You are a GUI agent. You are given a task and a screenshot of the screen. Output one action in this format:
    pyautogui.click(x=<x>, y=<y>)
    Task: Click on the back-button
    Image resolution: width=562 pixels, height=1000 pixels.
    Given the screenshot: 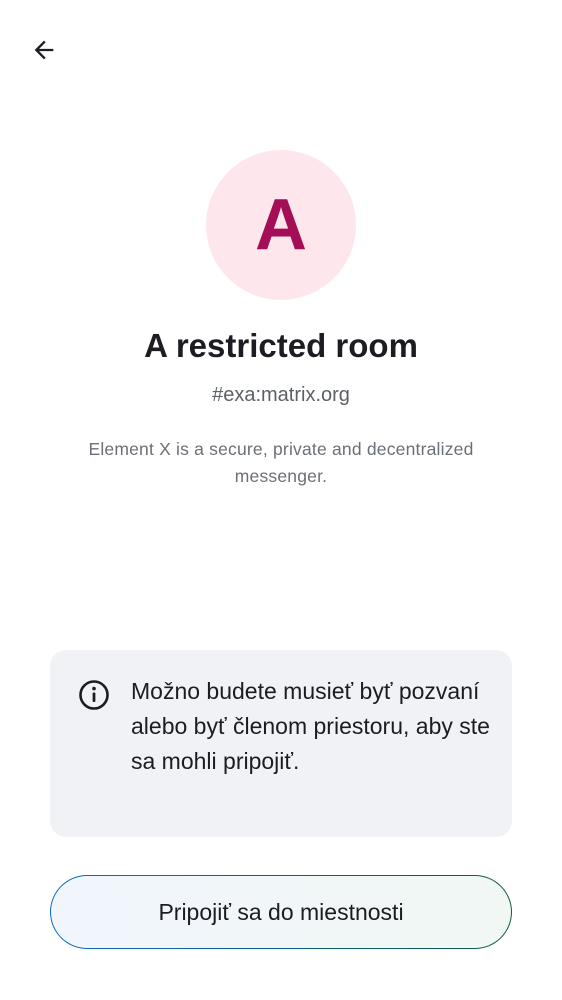 What is the action you would take?
    pyautogui.click(x=44, y=50)
    